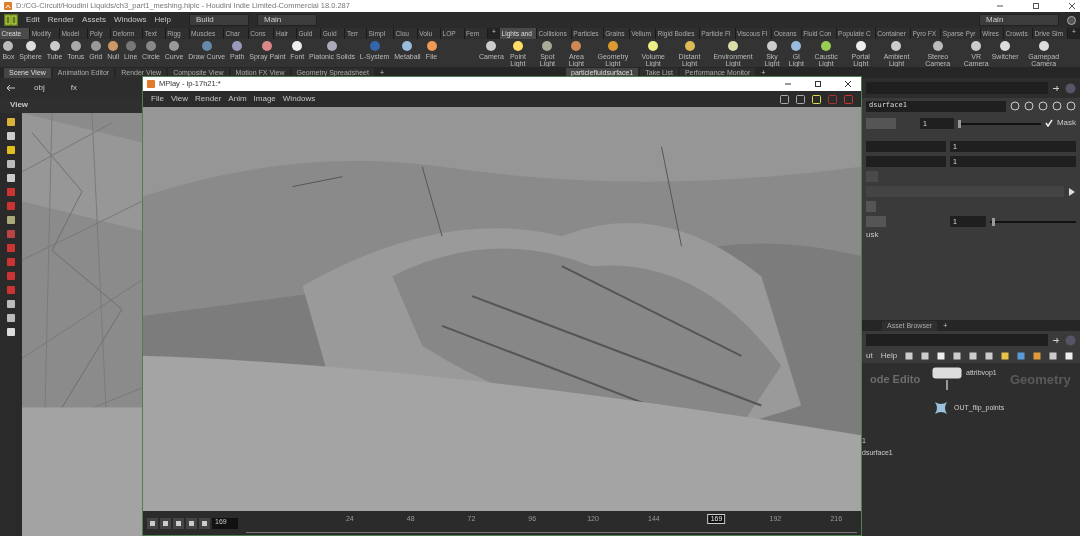  Describe the element at coordinates (19, 105) in the screenshot. I see `viewer-label: View` at that location.